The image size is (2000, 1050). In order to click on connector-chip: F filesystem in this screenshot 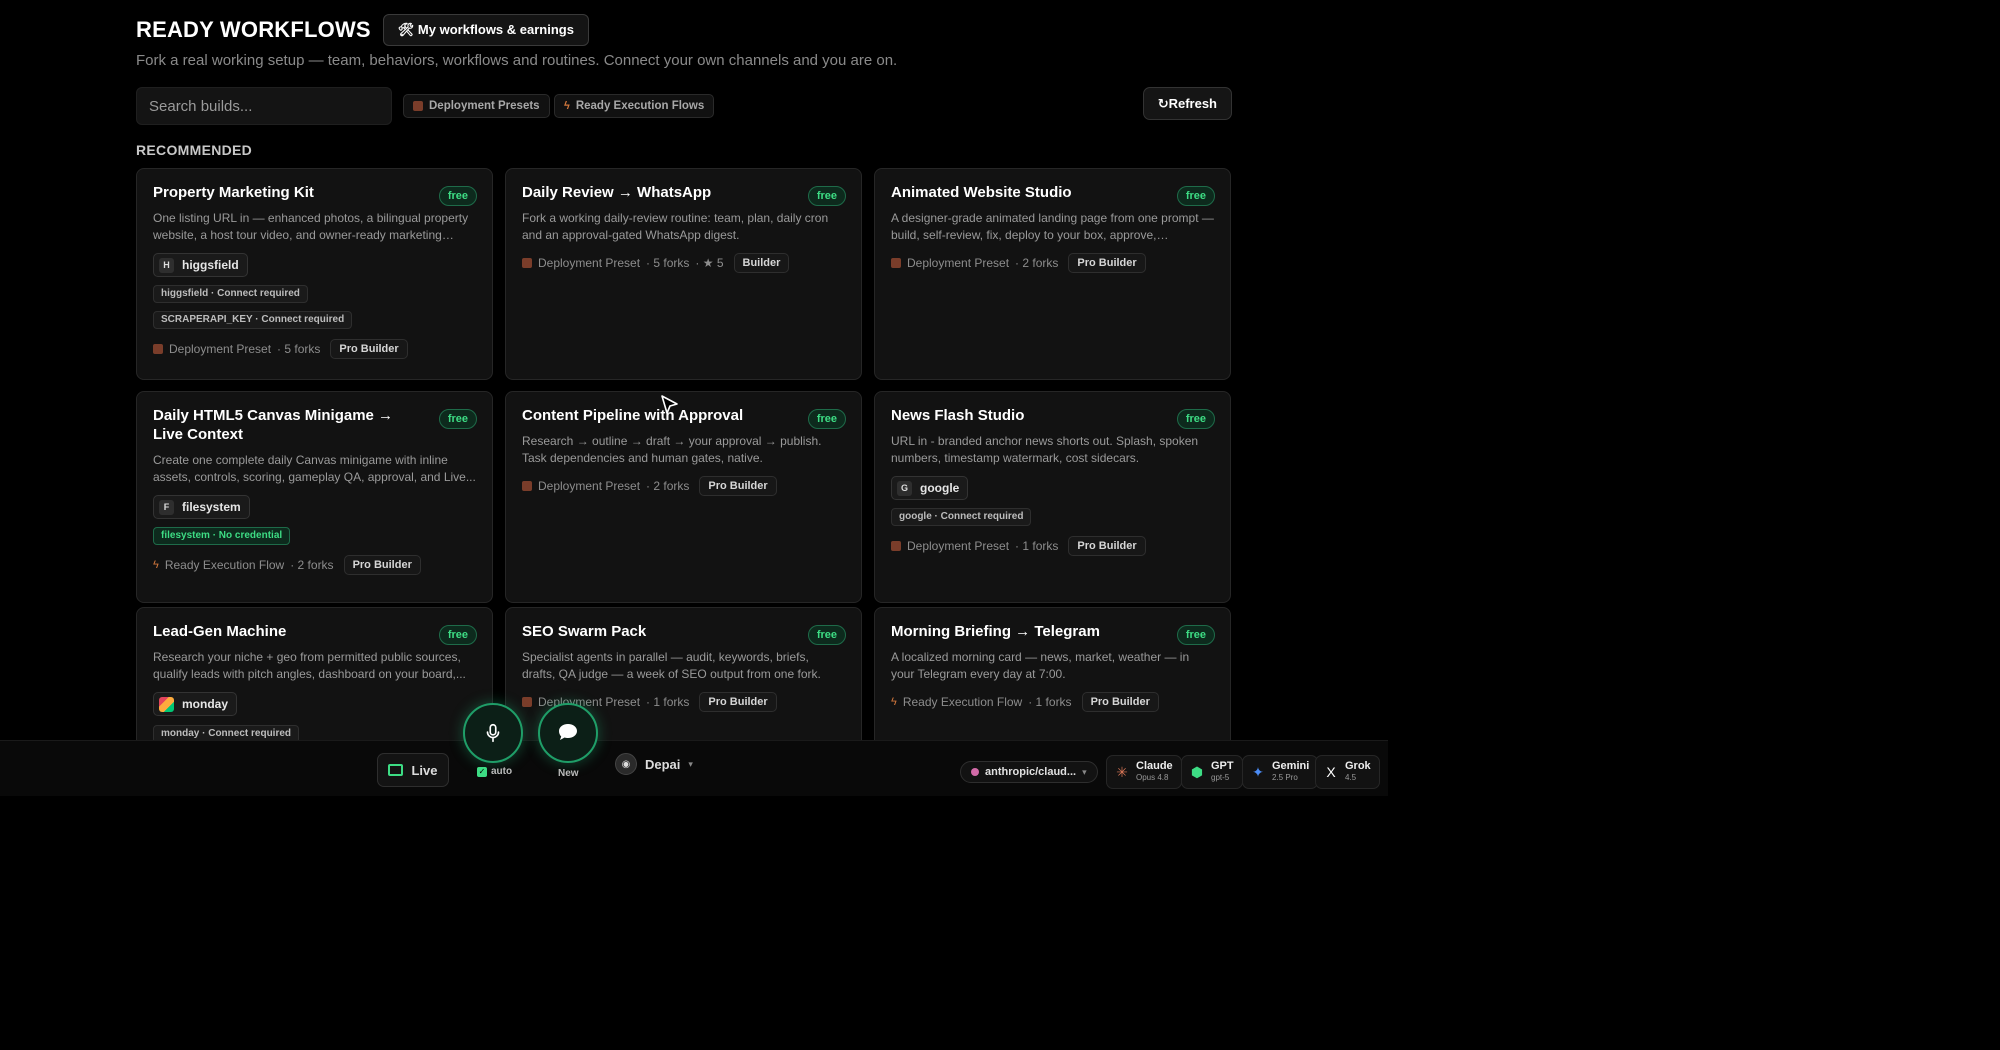, I will do `click(201, 507)`.